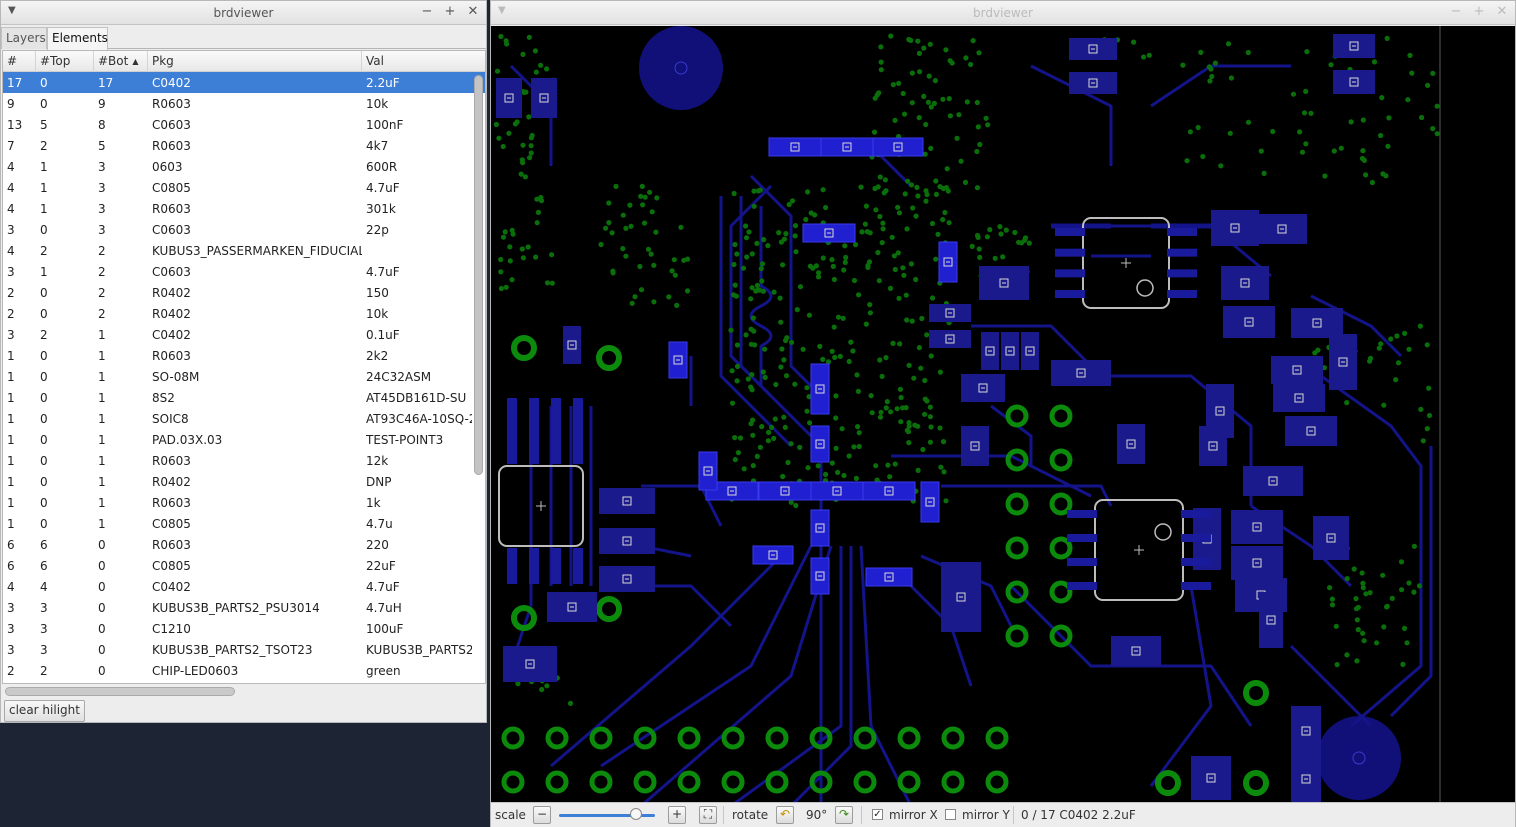  What do you see at coordinates (244, 502) in the screenshot?
I see `table-row: 1 0 1 R0603 1k` at bounding box center [244, 502].